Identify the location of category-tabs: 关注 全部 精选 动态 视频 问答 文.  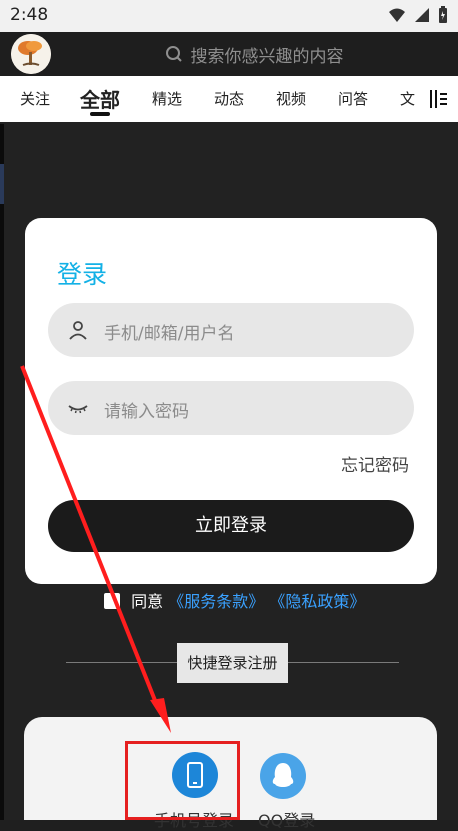
(229, 99).